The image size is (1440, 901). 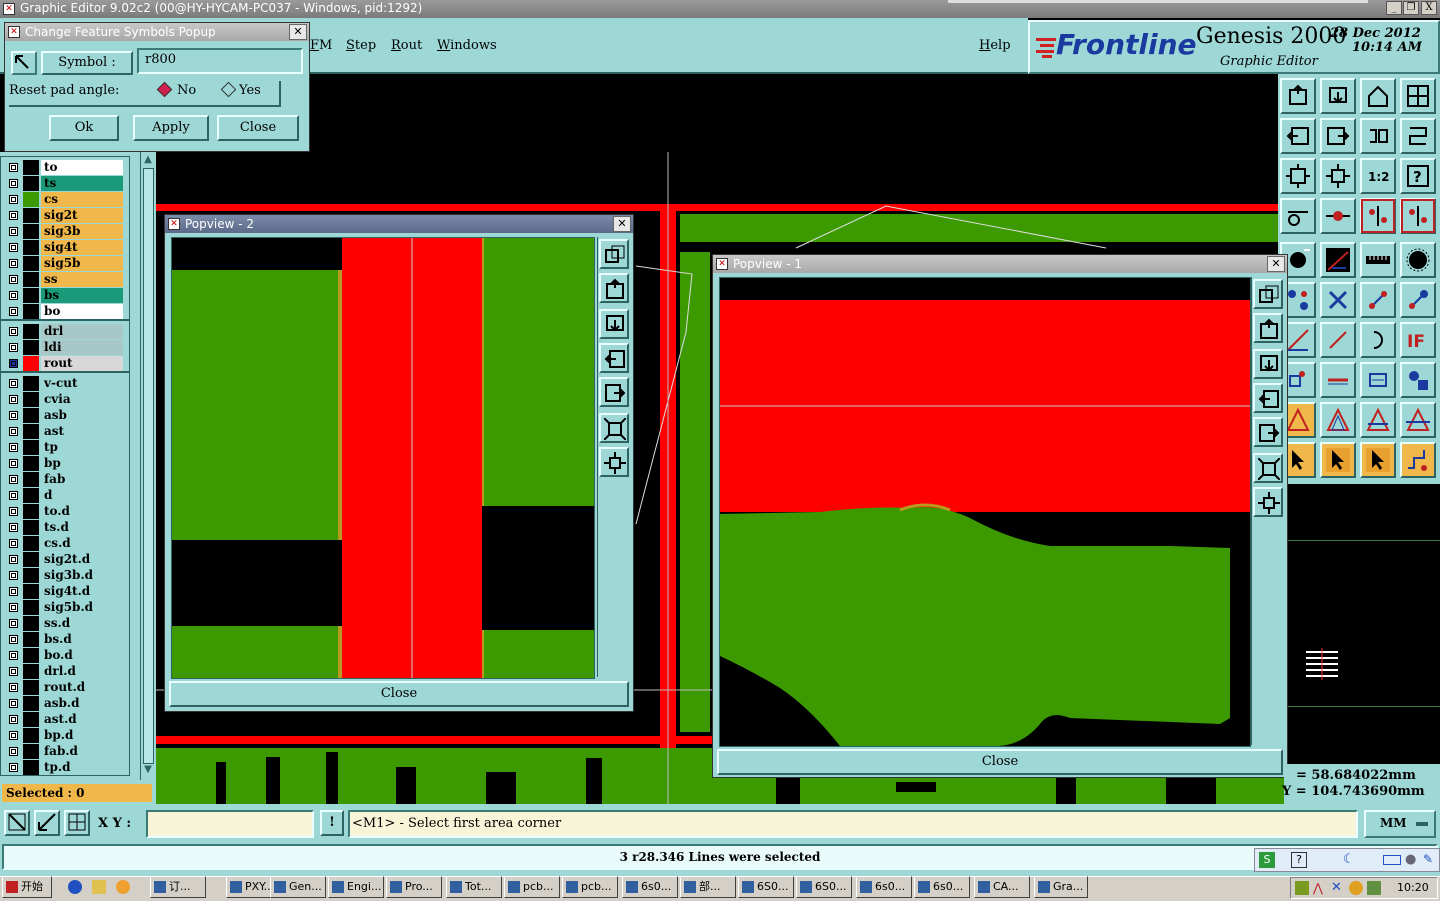 I want to click on popview-2-zoom-icon, so click(x=614, y=462).